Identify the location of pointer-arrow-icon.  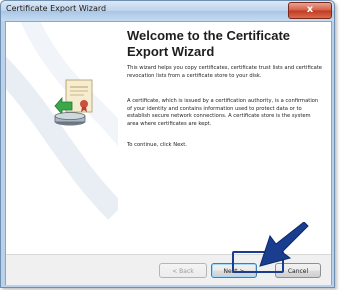
(284, 244).